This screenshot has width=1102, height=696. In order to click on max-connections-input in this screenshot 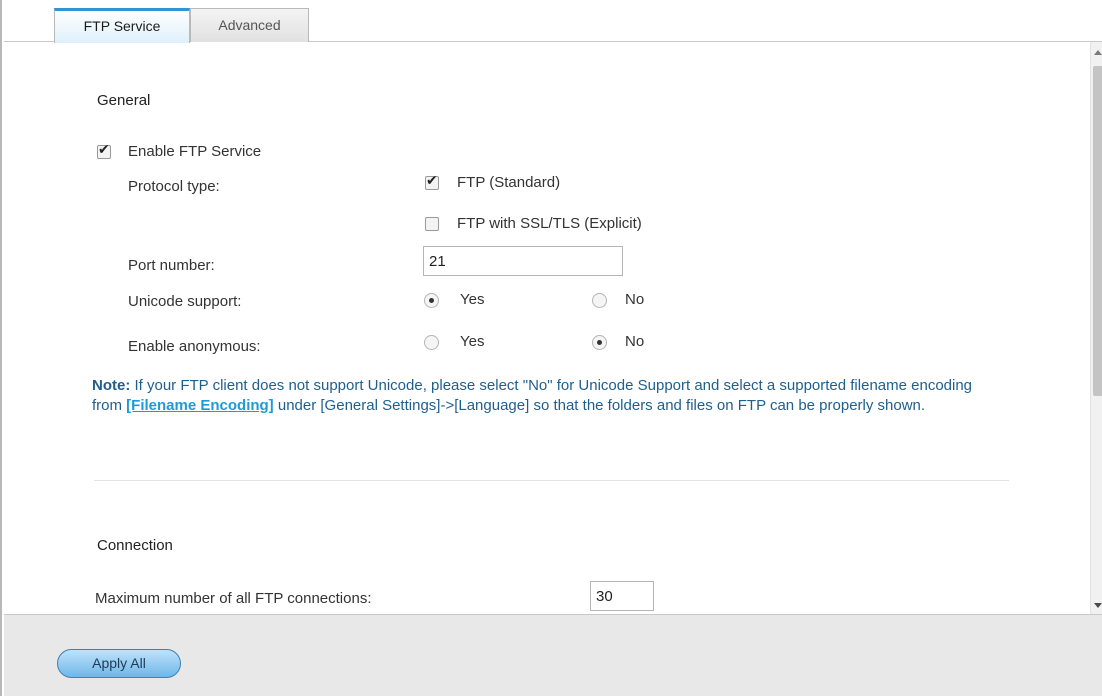, I will do `click(622, 596)`.